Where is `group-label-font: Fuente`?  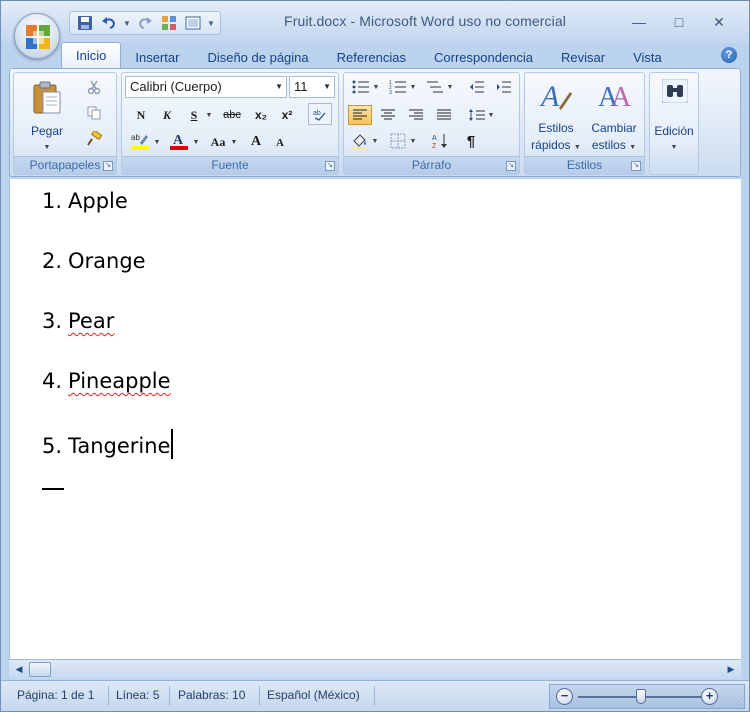 group-label-font: Fuente is located at coordinates (230, 165).